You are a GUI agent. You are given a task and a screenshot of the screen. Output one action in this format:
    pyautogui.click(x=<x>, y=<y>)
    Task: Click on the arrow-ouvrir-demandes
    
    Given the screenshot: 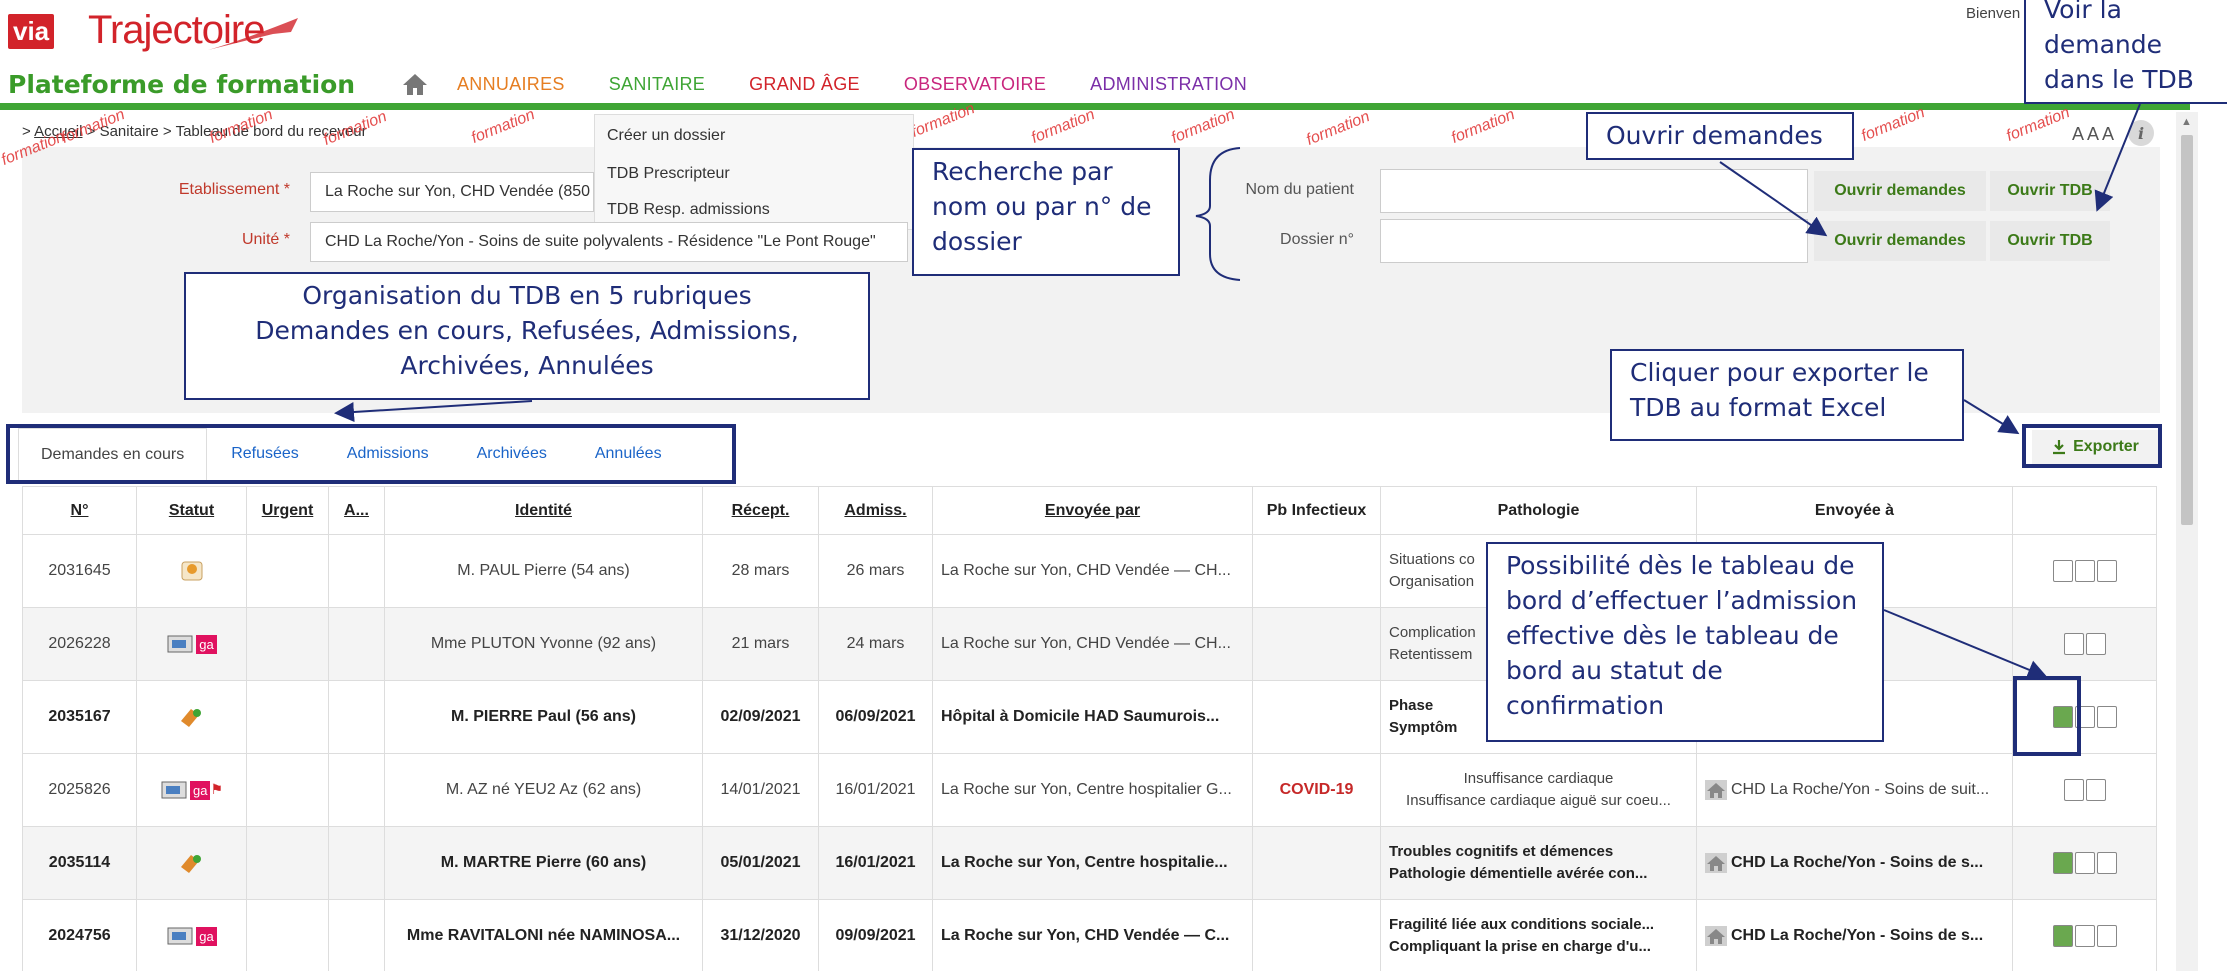 What is the action you would take?
    pyautogui.click(x=1773, y=199)
    